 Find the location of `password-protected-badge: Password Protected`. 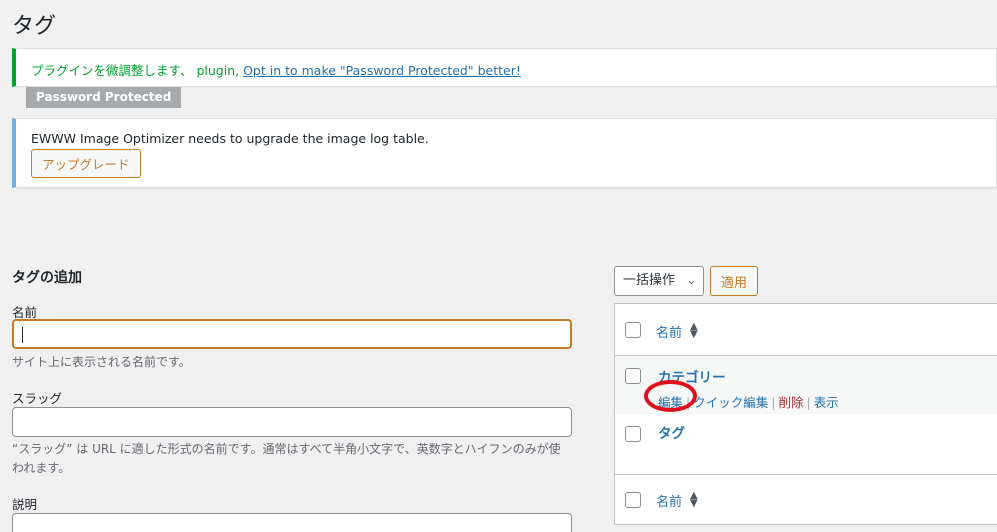

password-protected-badge: Password Protected is located at coordinates (104, 97).